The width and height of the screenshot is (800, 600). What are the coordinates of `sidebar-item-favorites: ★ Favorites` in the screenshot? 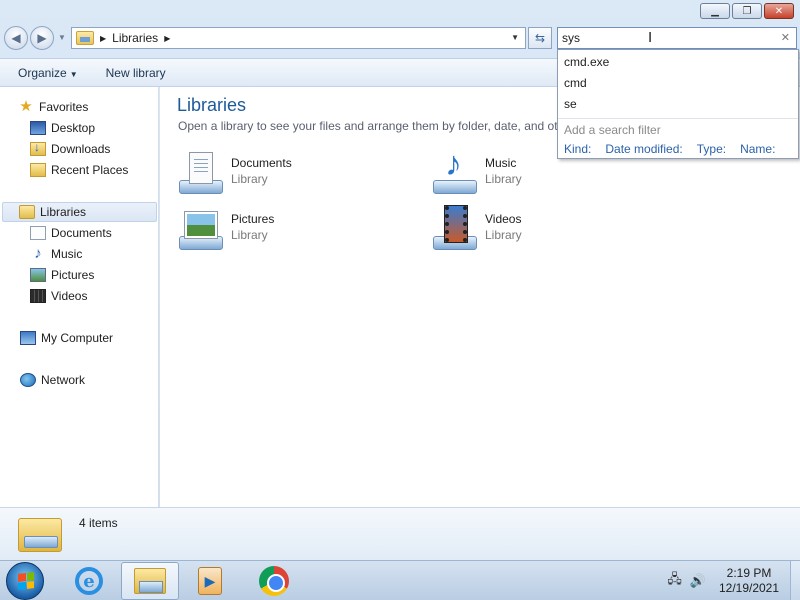 It's located at (53, 107).